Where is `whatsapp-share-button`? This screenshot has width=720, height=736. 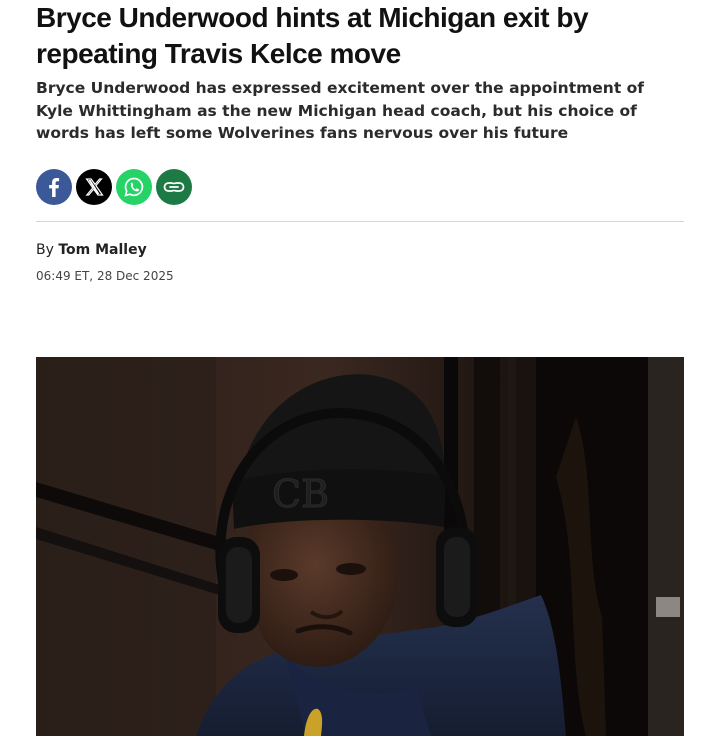 whatsapp-share-button is located at coordinates (134, 187).